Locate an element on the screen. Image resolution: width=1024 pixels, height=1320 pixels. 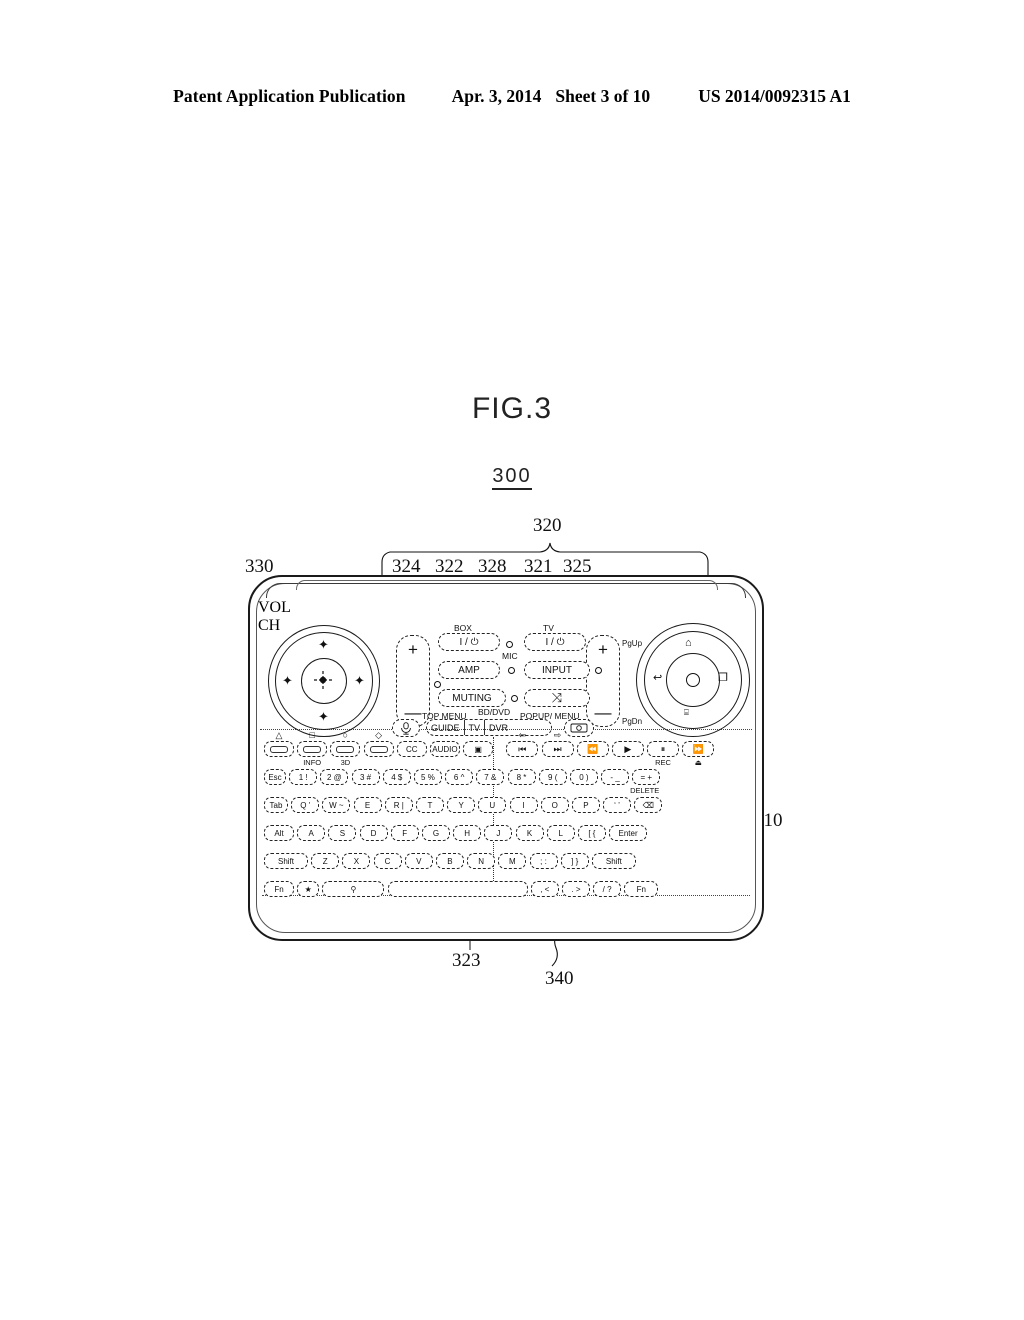
home-key-11: Enter is located at coordinates (628, 833).